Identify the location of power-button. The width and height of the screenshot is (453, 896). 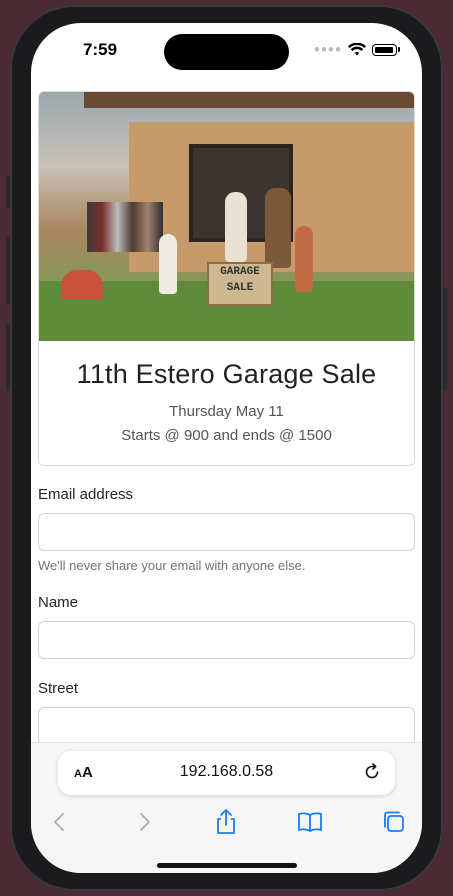
(445, 339).